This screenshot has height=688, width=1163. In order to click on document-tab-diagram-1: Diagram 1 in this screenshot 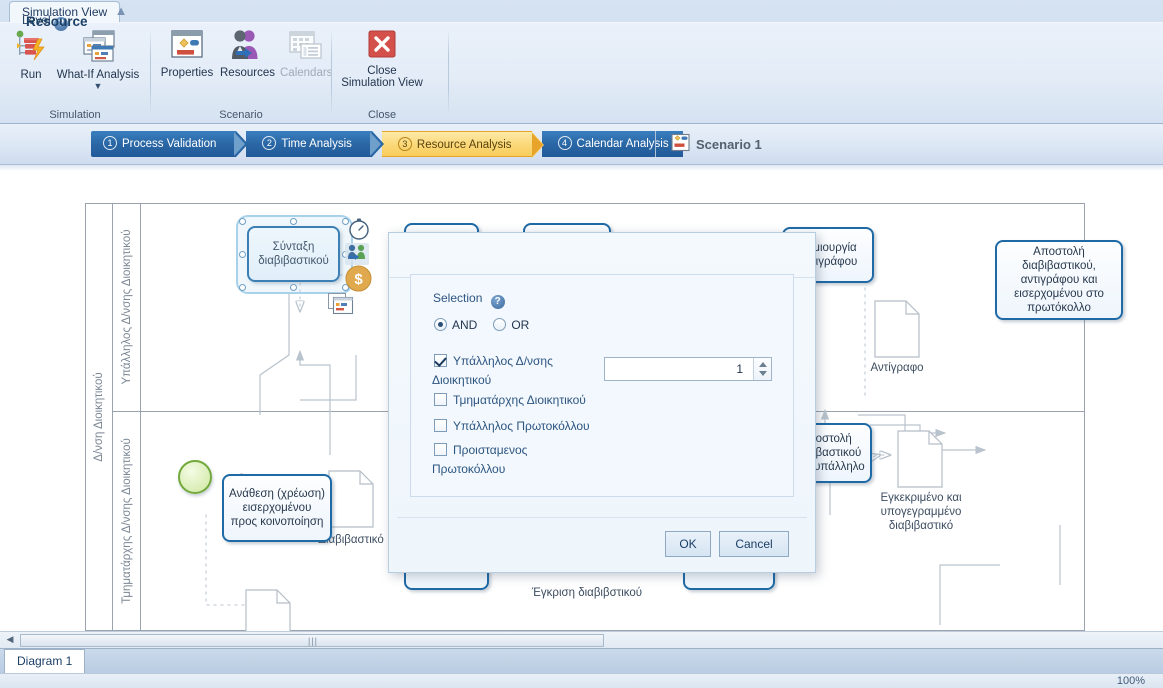, I will do `click(45, 661)`.